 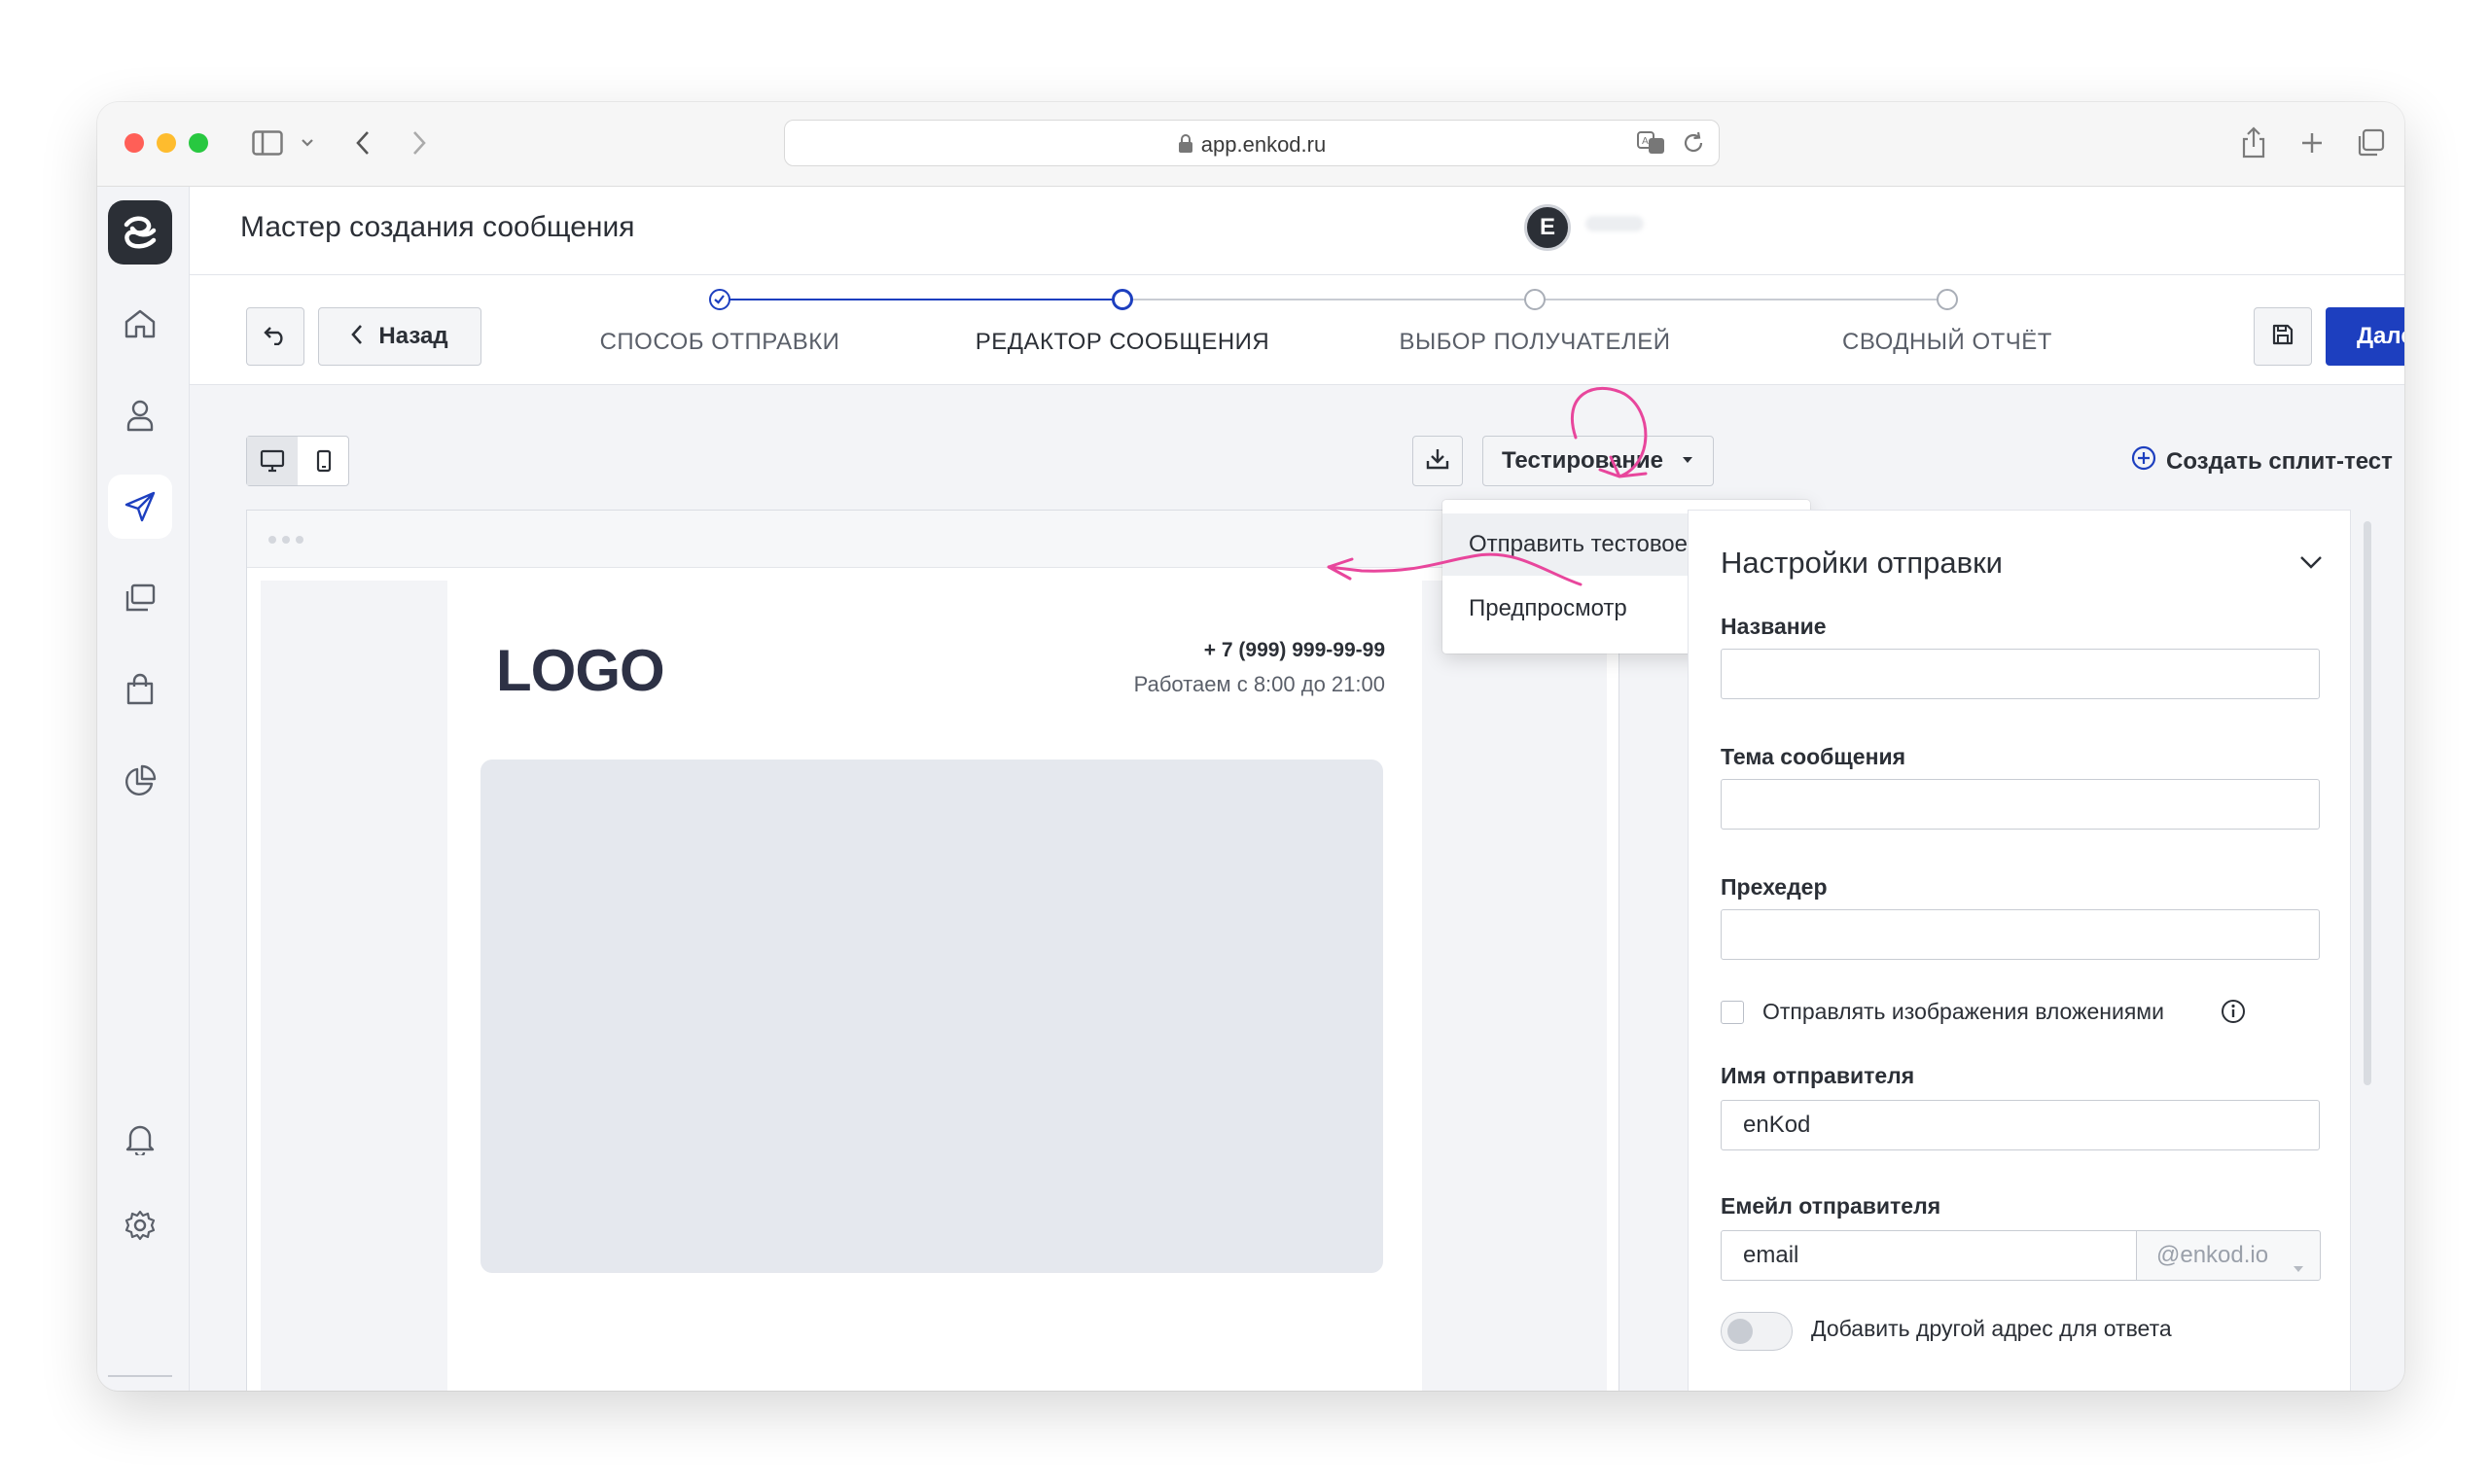 I want to click on rail-divider, so click(x=140, y=1376).